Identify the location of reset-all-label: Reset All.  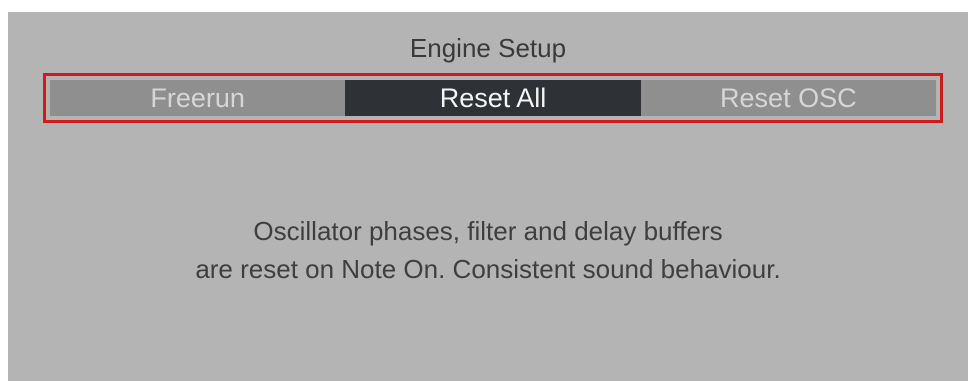
(493, 97).